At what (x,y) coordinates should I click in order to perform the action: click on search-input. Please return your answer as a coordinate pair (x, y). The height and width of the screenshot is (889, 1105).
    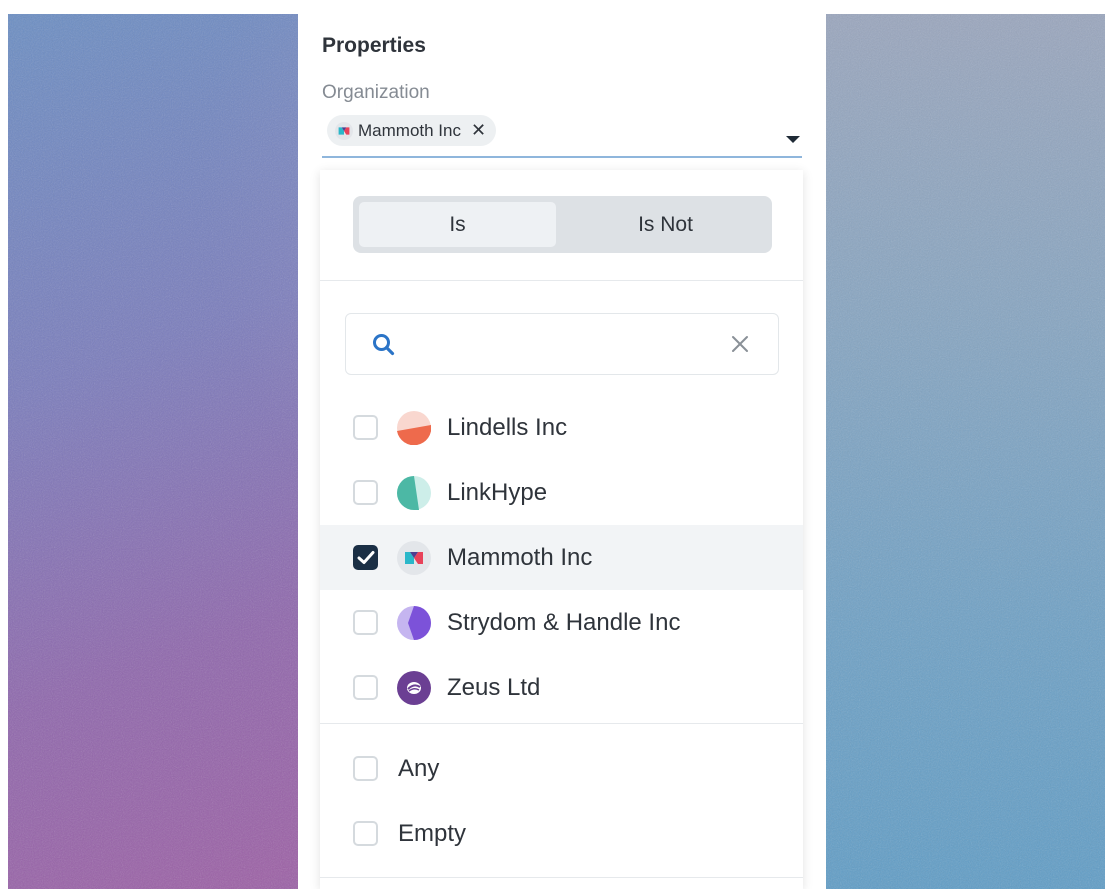
    Looking at the image, I should click on (562, 345).